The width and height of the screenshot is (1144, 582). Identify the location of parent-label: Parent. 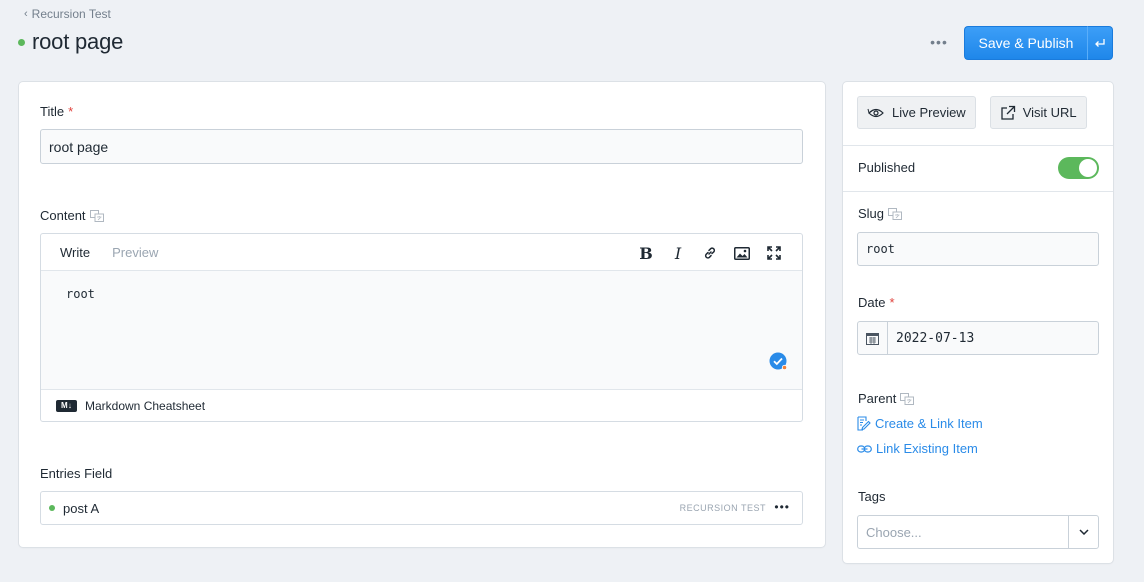
(886, 398).